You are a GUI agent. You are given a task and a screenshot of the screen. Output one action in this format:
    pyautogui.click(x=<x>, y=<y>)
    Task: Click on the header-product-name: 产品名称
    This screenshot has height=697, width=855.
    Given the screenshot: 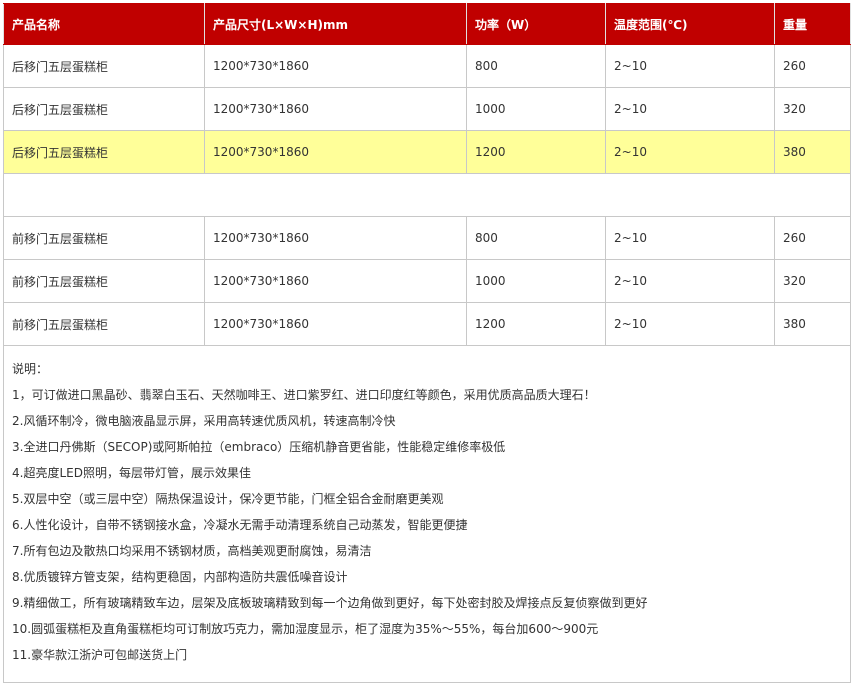 What is the action you would take?
    pyautogui.click(x=104, y=24)
    